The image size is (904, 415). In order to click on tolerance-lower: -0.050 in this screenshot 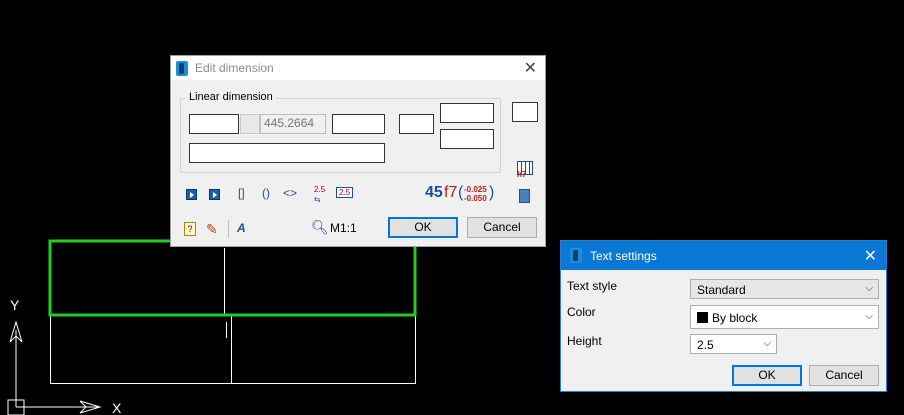, I will do `click(475, 198)`.